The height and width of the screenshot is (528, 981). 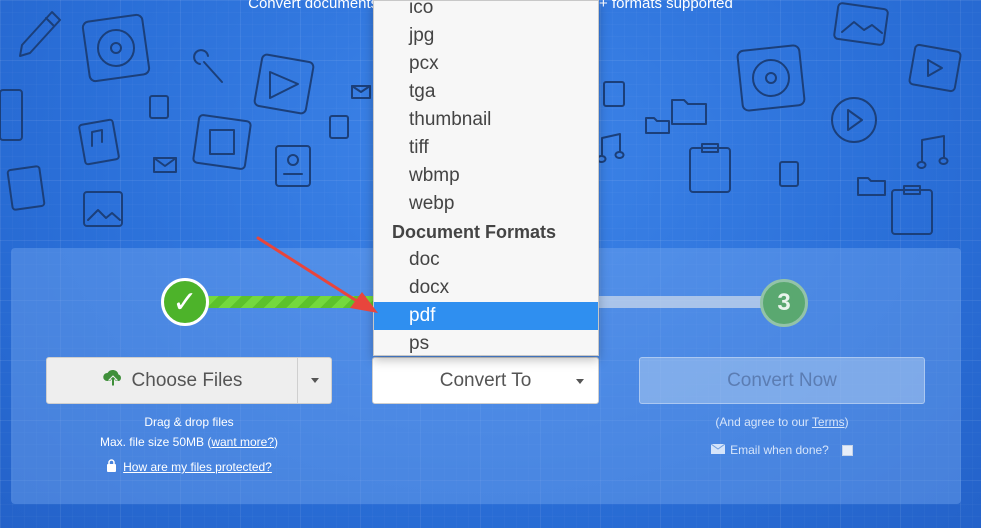 What do you see at coordinates (486, 342) in the screenshot?
I see `dropdown-option-ps: ps` at bounding box center [486, 342].